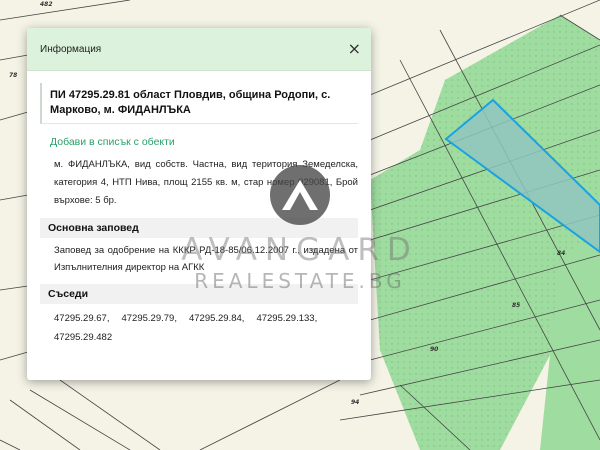 The image size is (600, 450). I want to click on neighbor-item: 47295.29.79,, so click(148, 318).